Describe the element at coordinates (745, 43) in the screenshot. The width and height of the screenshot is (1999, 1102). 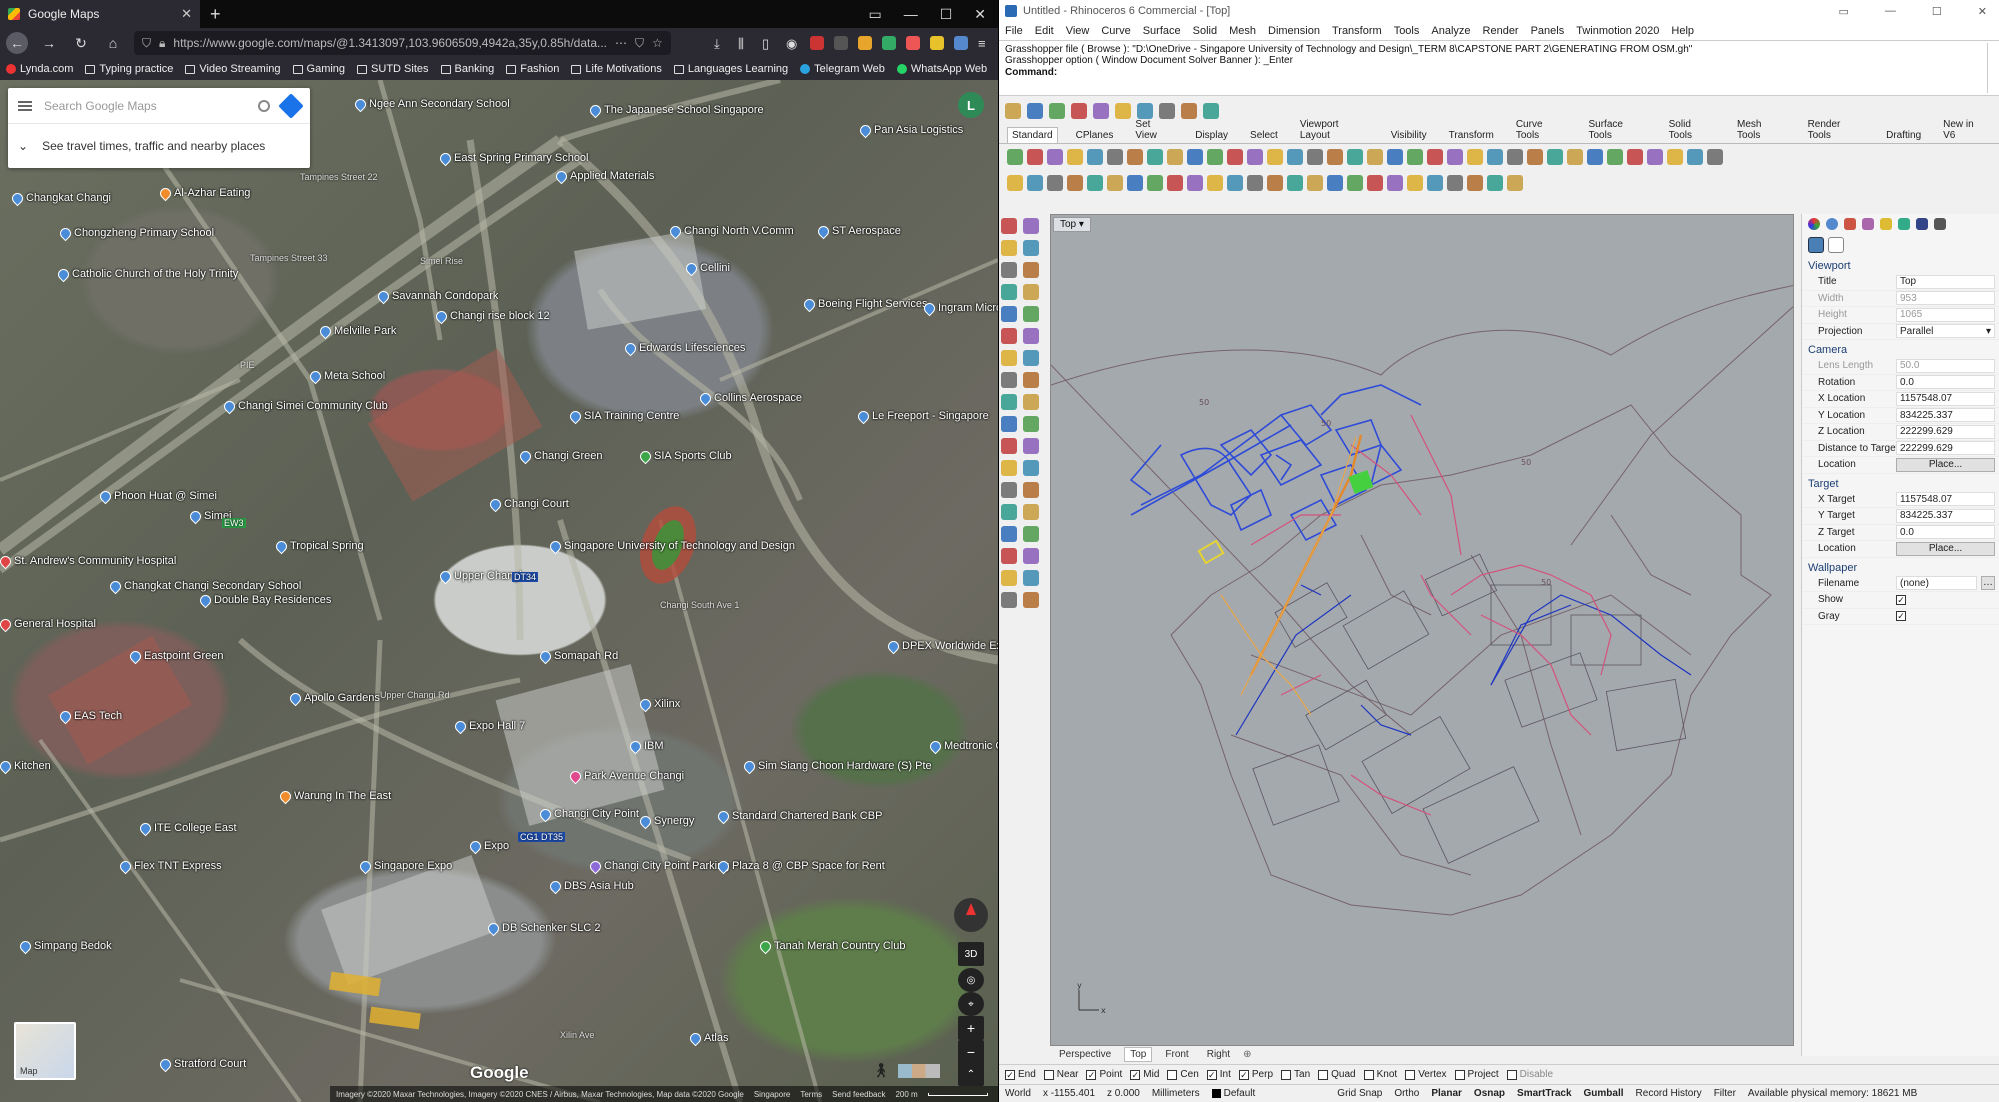
I see `library-icon: ⫼` at that location.